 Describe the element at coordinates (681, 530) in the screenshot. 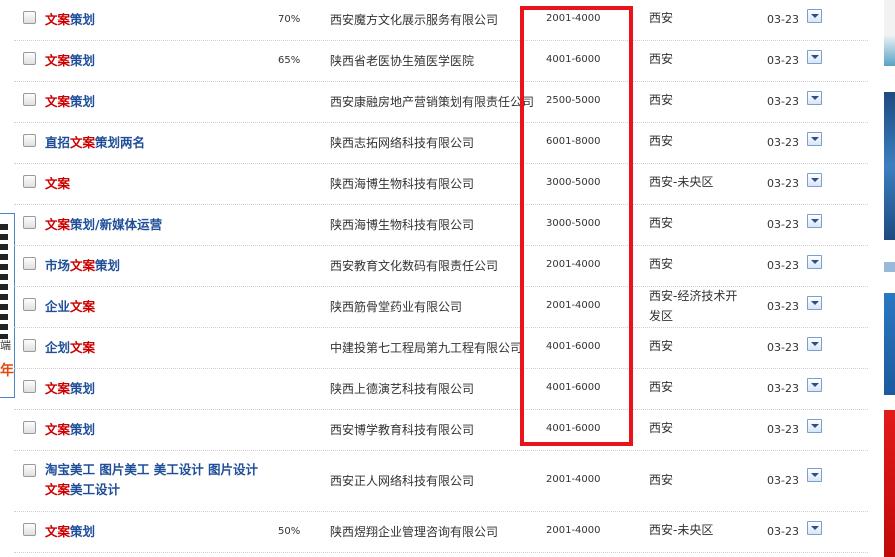

I see `job-location: 西安-未央区` at that location.